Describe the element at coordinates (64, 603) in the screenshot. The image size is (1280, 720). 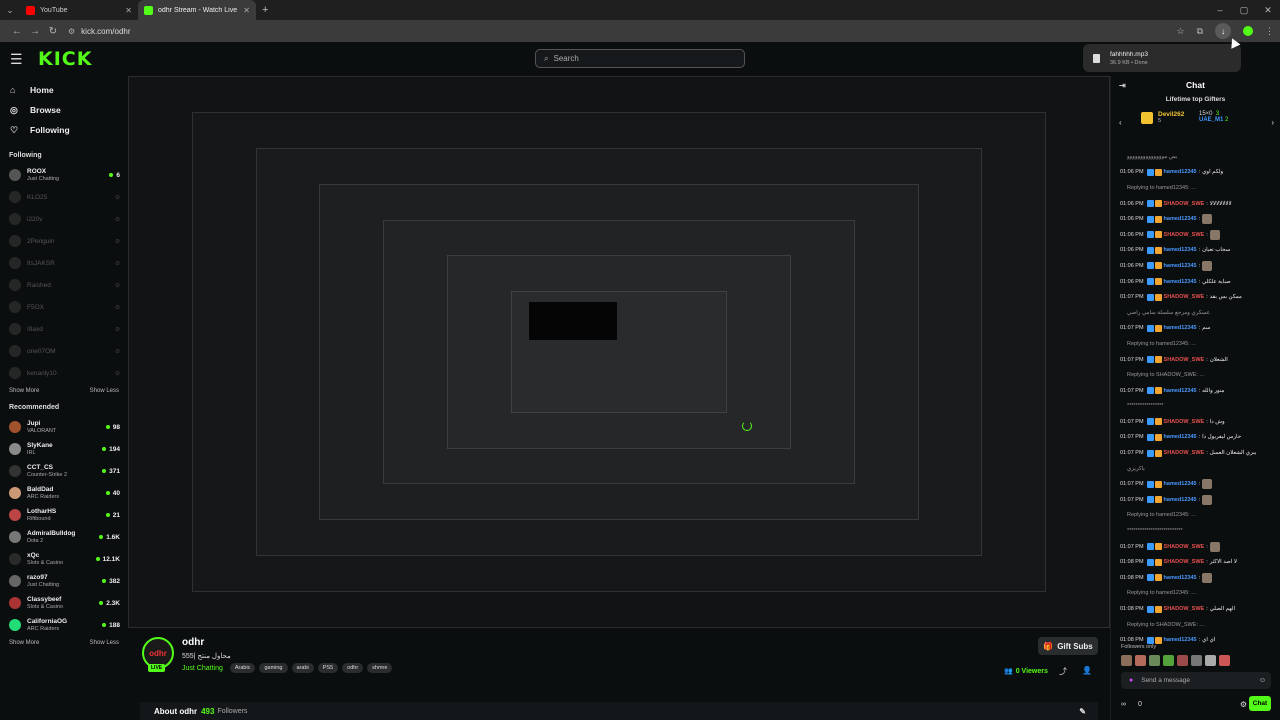
I see `recommended-channel: Classybeef Slots & Casino 2.3K` at that location.